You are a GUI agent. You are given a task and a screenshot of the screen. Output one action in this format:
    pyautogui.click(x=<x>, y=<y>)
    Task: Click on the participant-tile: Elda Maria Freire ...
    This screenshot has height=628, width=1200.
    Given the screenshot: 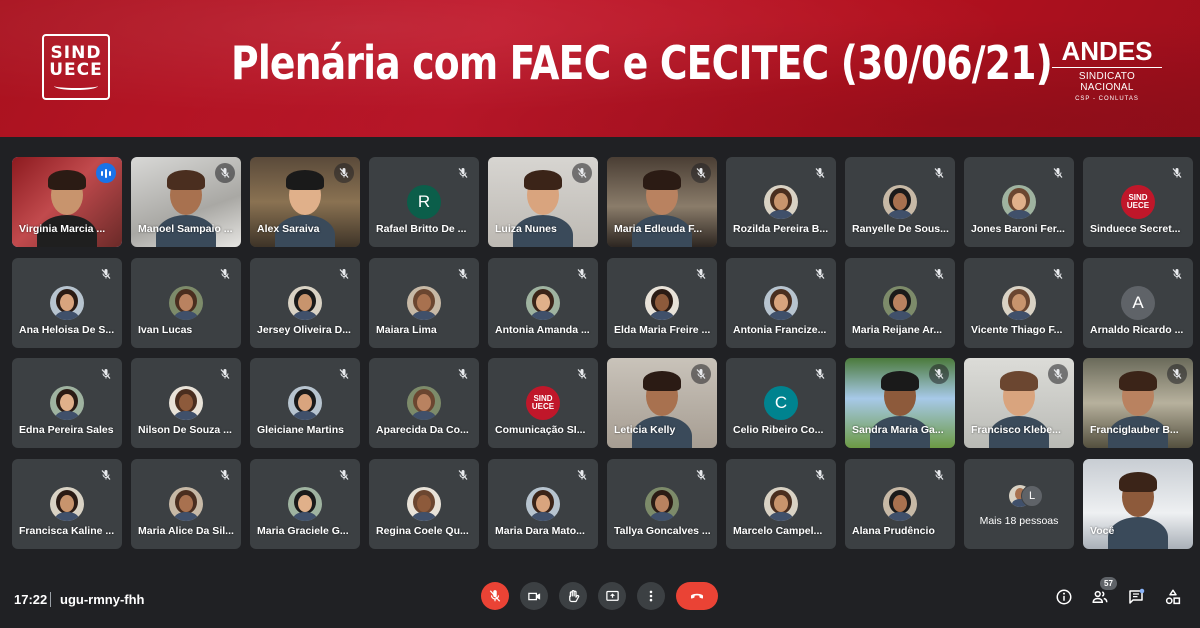 What is the action you would take?
    pyautogui.click(x=662, y=303)
    